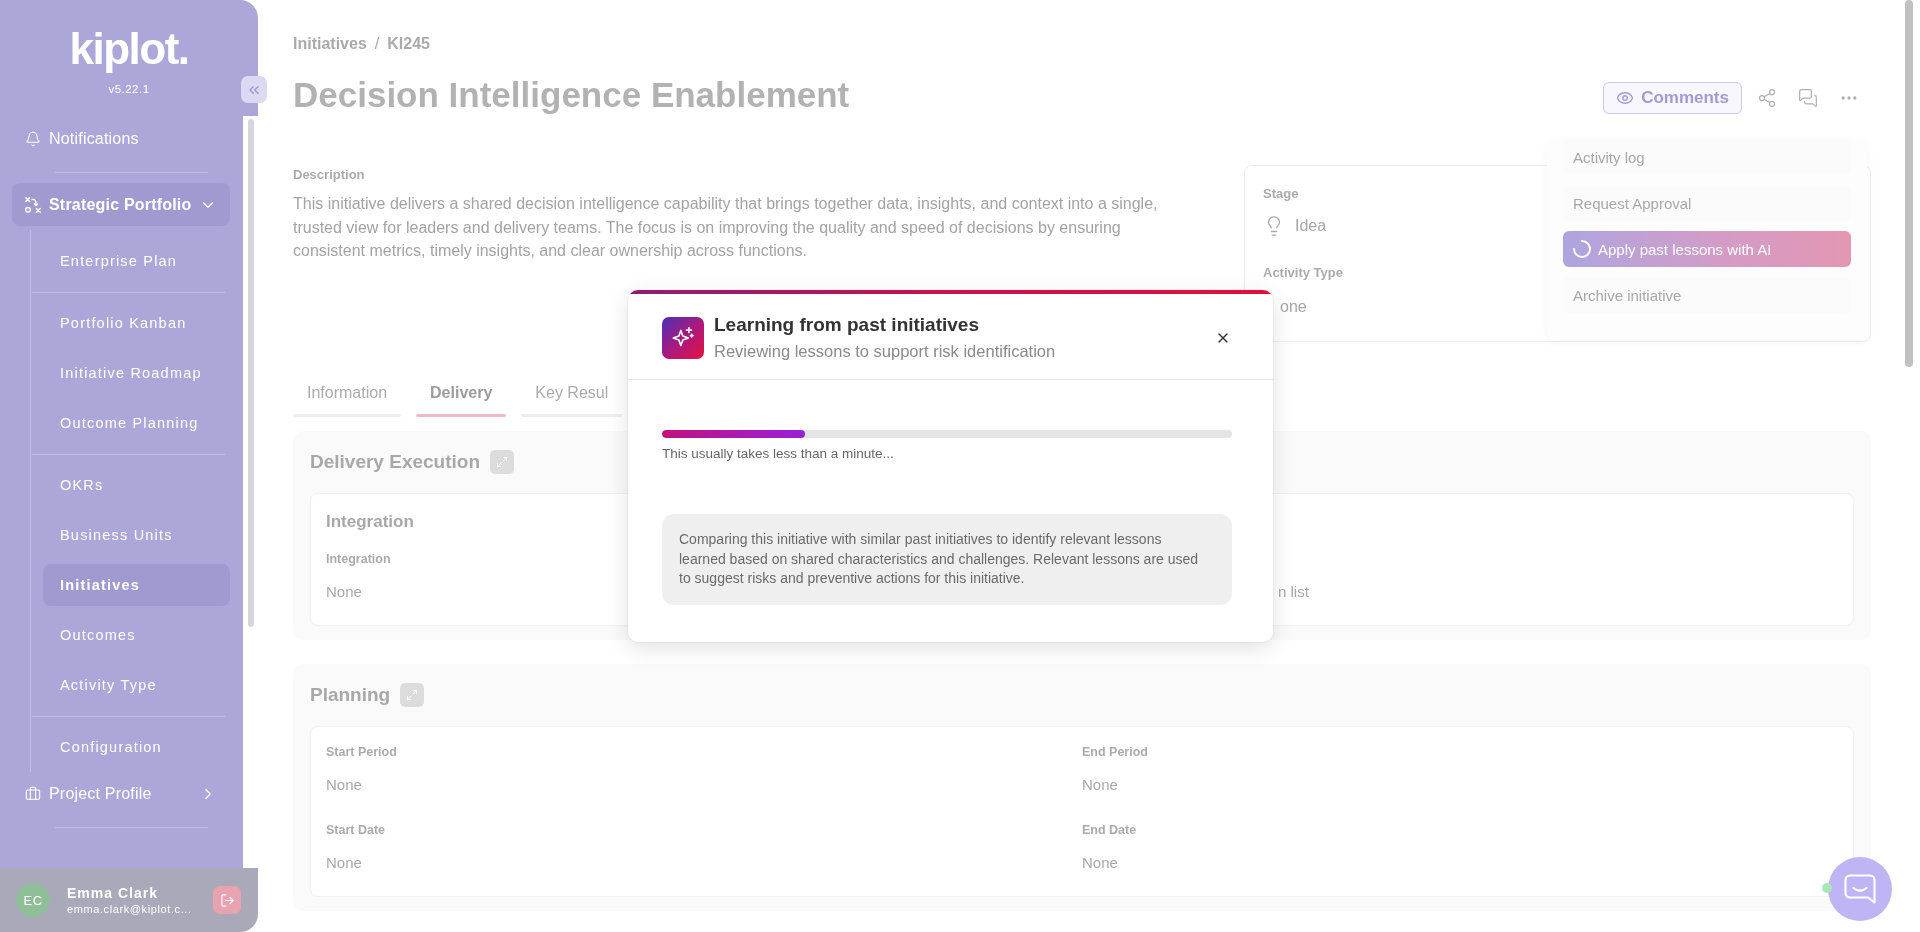  What do you see at coordinates (1293, 592) in the screenshot?
I see `field-value: n list` at bounding box center [1293, 592].